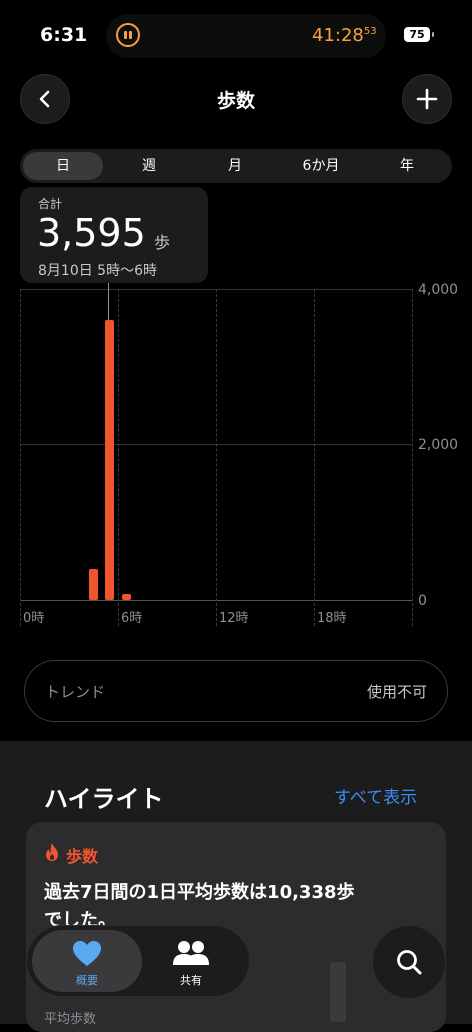  I want to click on highlights-title: ハイライト, so click(104, 799).